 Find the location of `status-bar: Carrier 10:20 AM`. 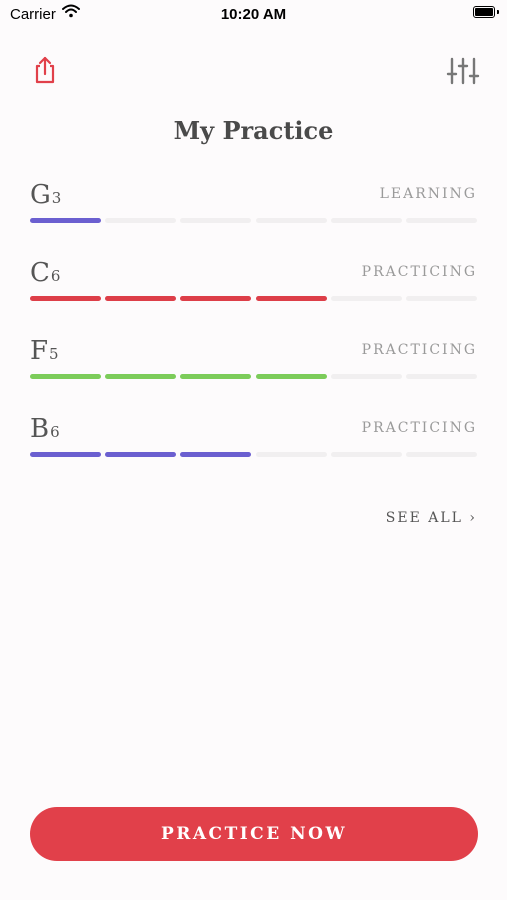

status-bar: Carrier 10:20 AM is located at coordinates (253, 14).